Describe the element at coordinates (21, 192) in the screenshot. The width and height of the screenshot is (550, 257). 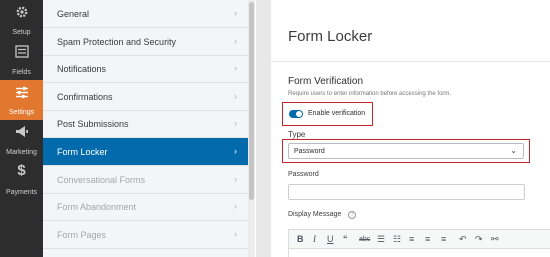
I see `rail-payments-label: Payments` at that location.